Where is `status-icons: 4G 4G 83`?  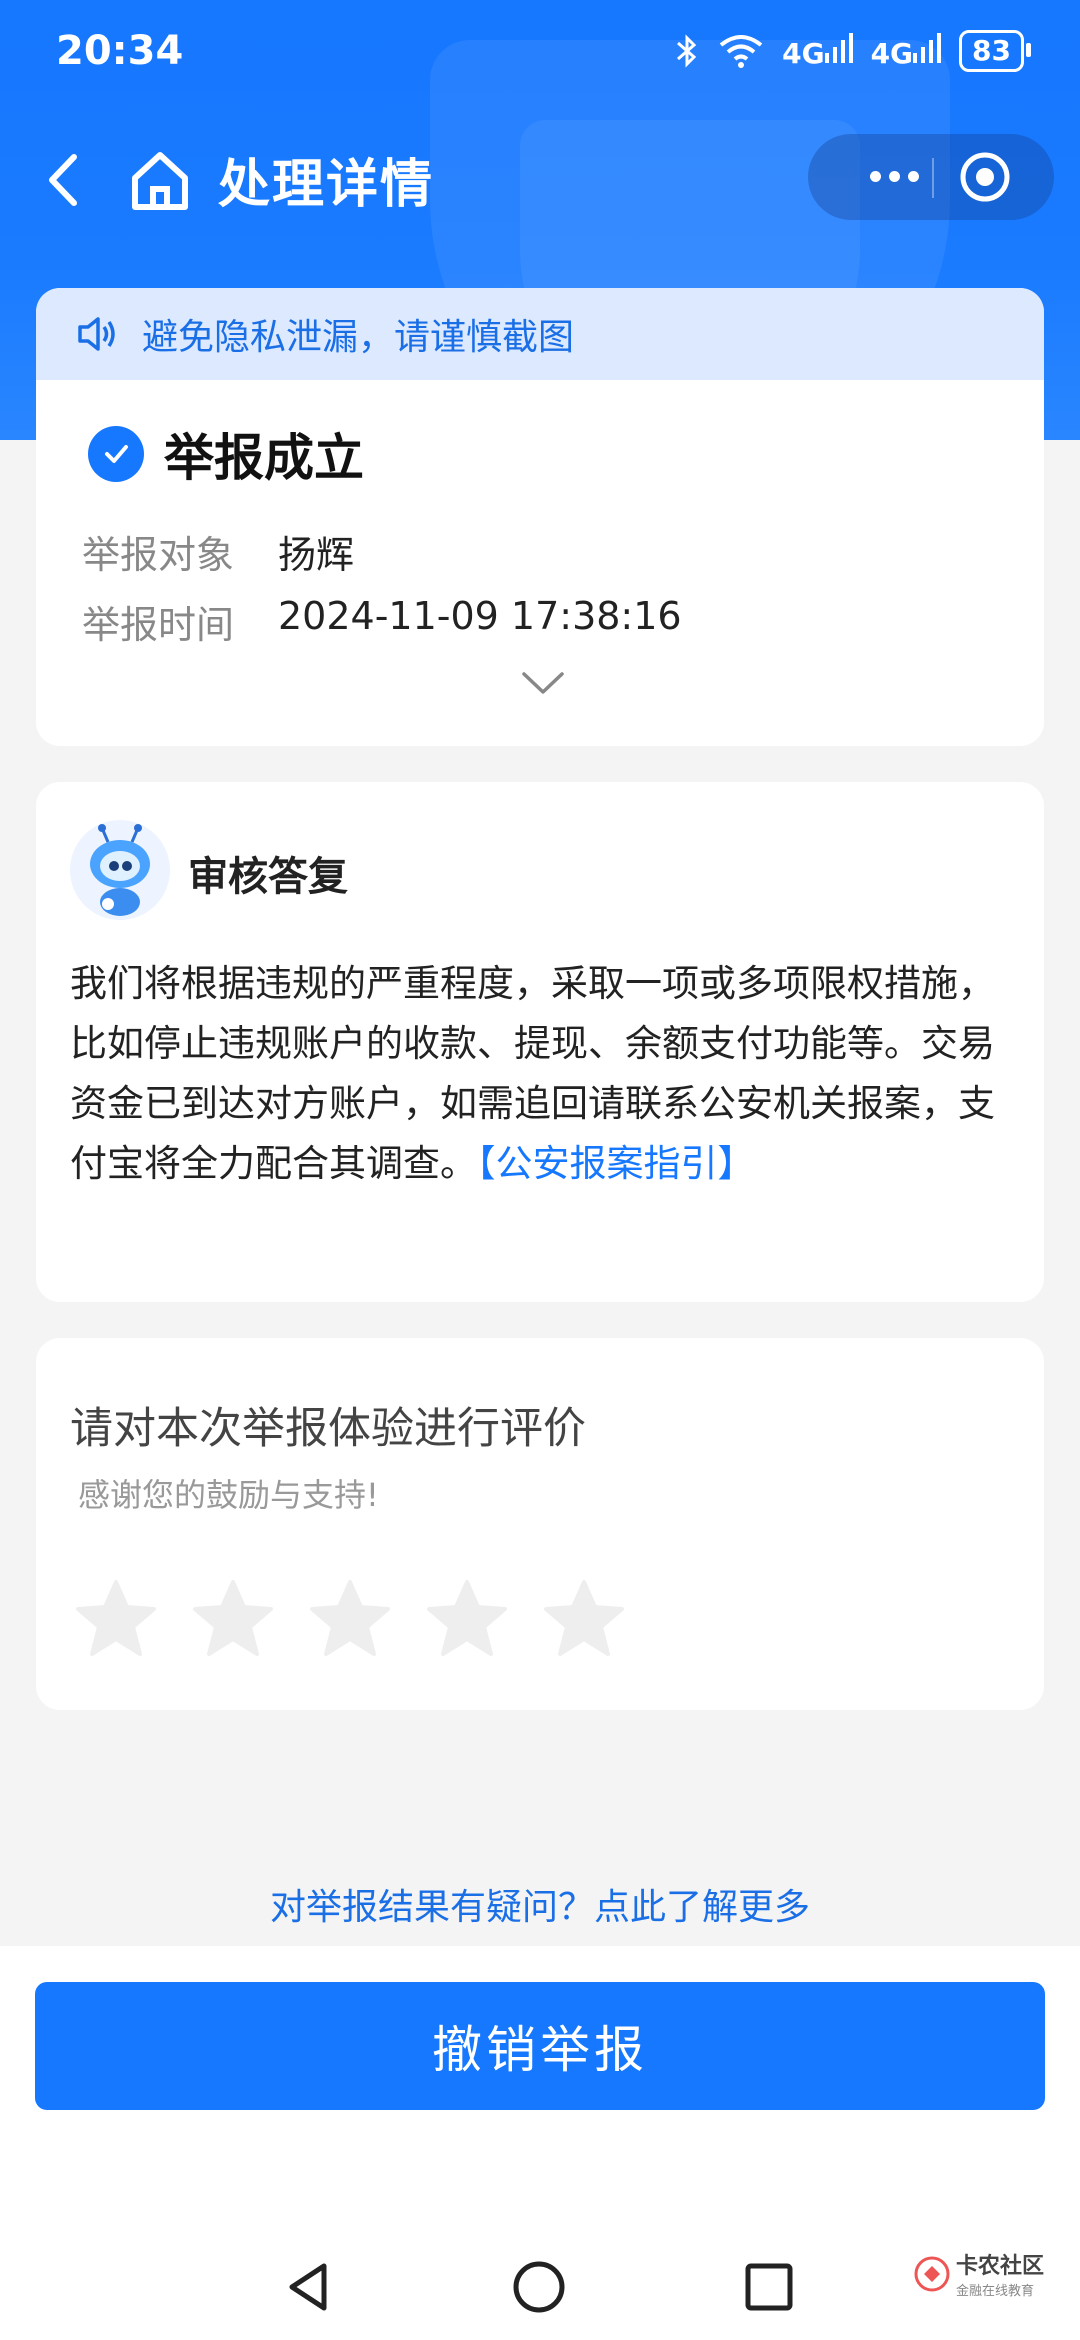
status-icons: 4G 4G 83 is located at coordinates (852, 51).